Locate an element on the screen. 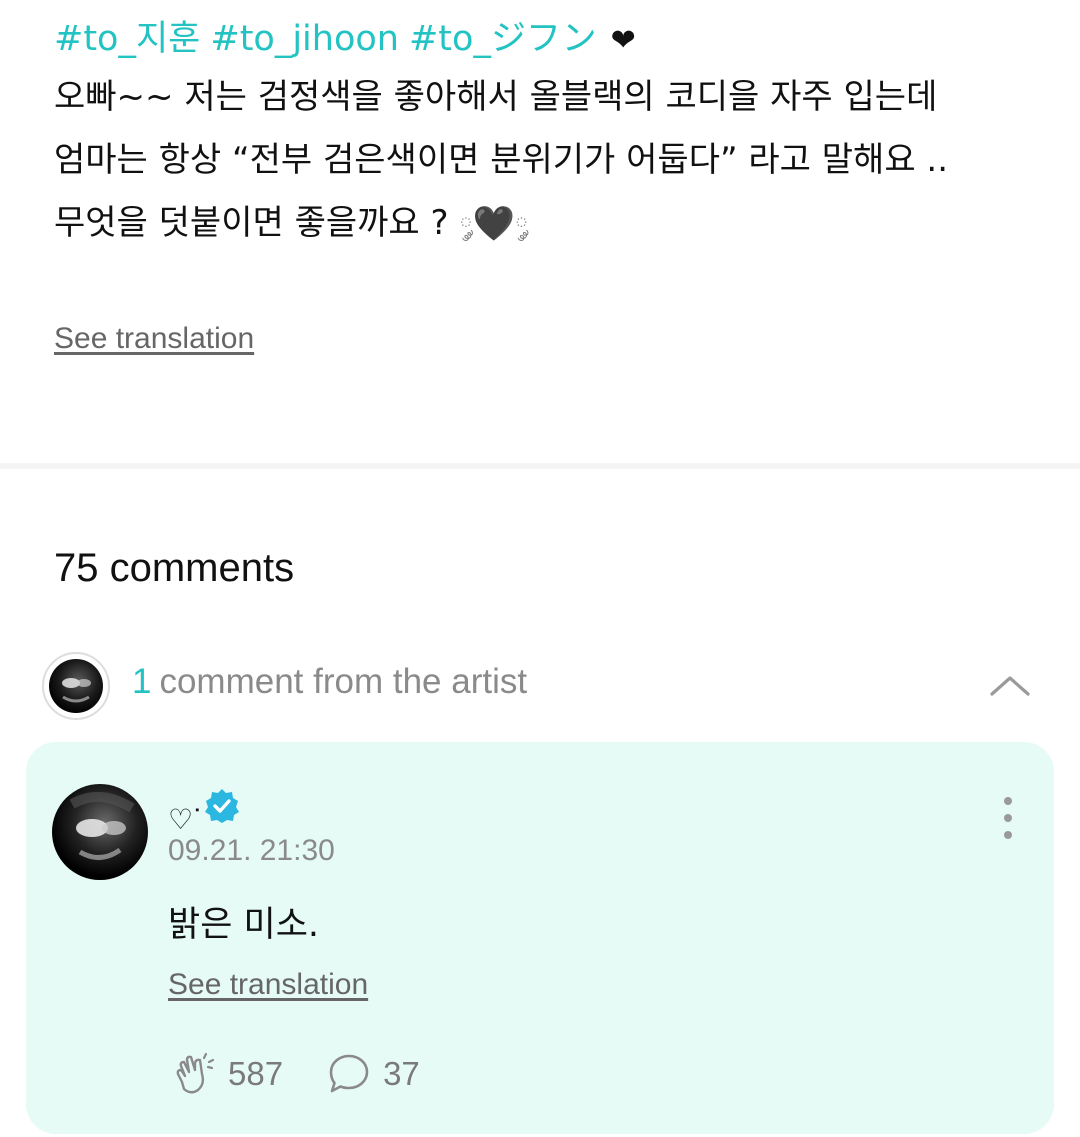 This screenshot has height=1137, width=1080. post-text-line-3: 무엇을 덧붙이면 좋을까요 ? ༘🖤༘ is located at coordinates (549, 224).